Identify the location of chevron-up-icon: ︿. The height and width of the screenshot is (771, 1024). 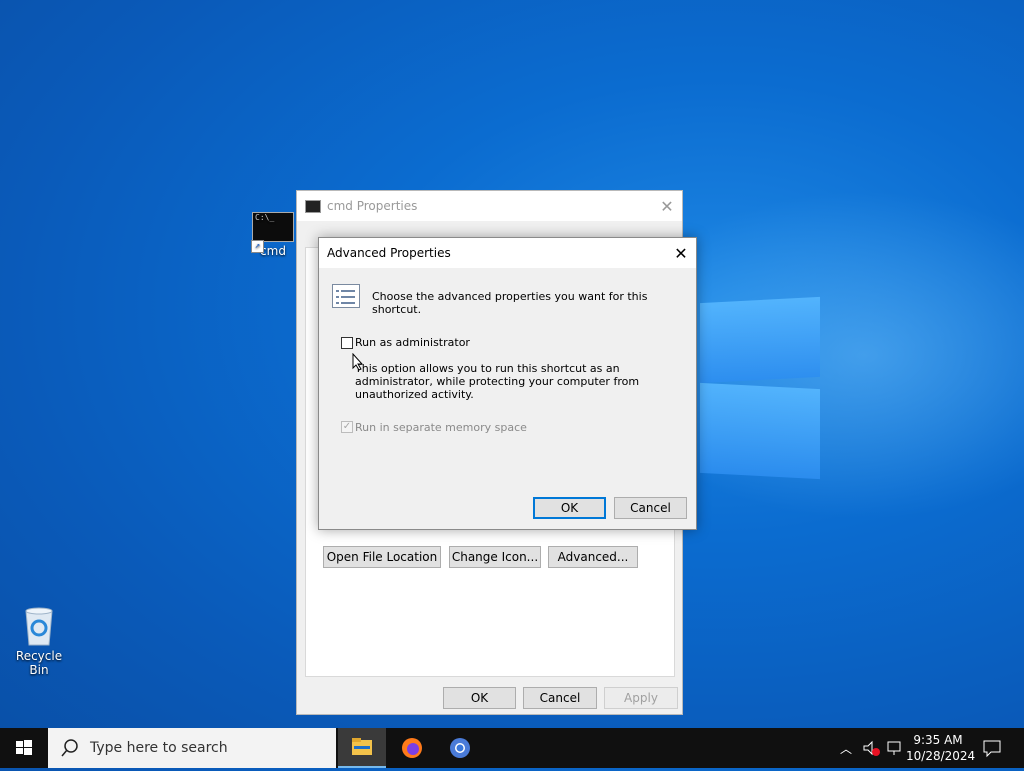
(846, 748).